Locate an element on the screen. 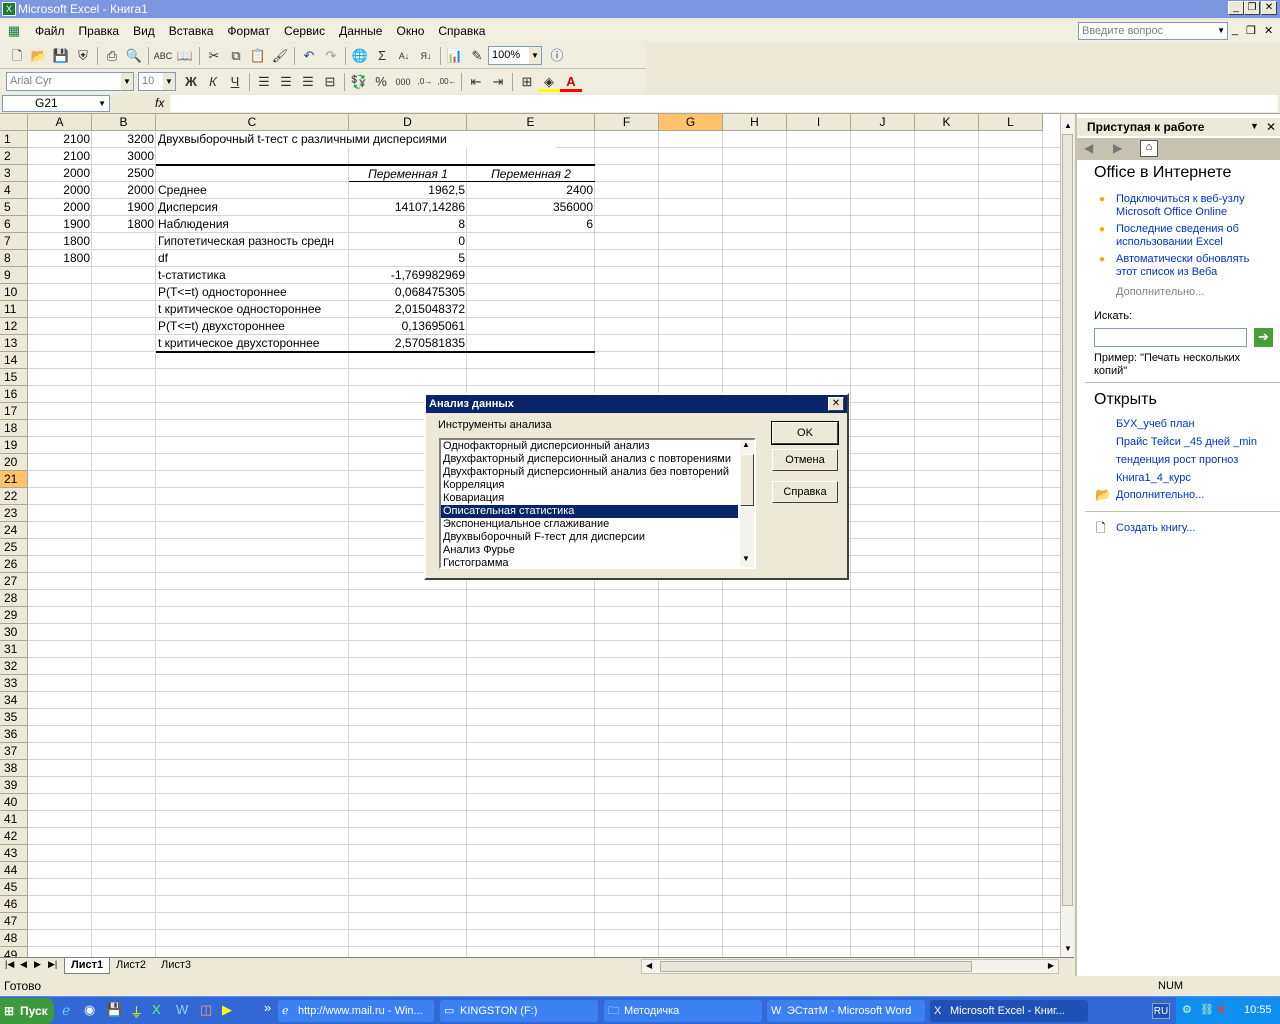 The image size is (1280, 1024). autosum-icon: Σ is located at coordinates (382, 56).